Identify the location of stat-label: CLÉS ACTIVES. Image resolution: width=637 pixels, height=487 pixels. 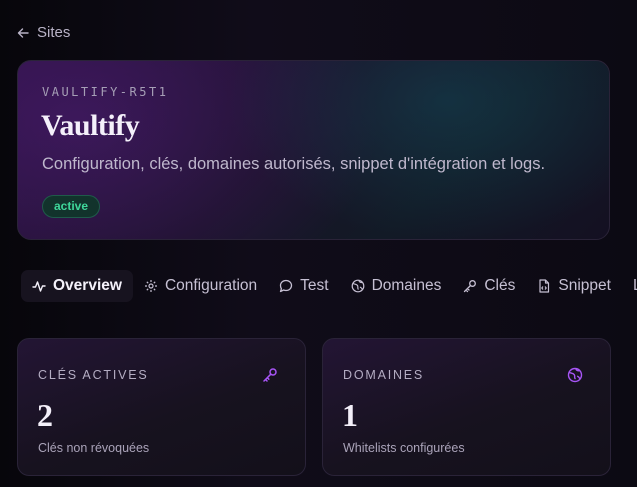
(93, 375).